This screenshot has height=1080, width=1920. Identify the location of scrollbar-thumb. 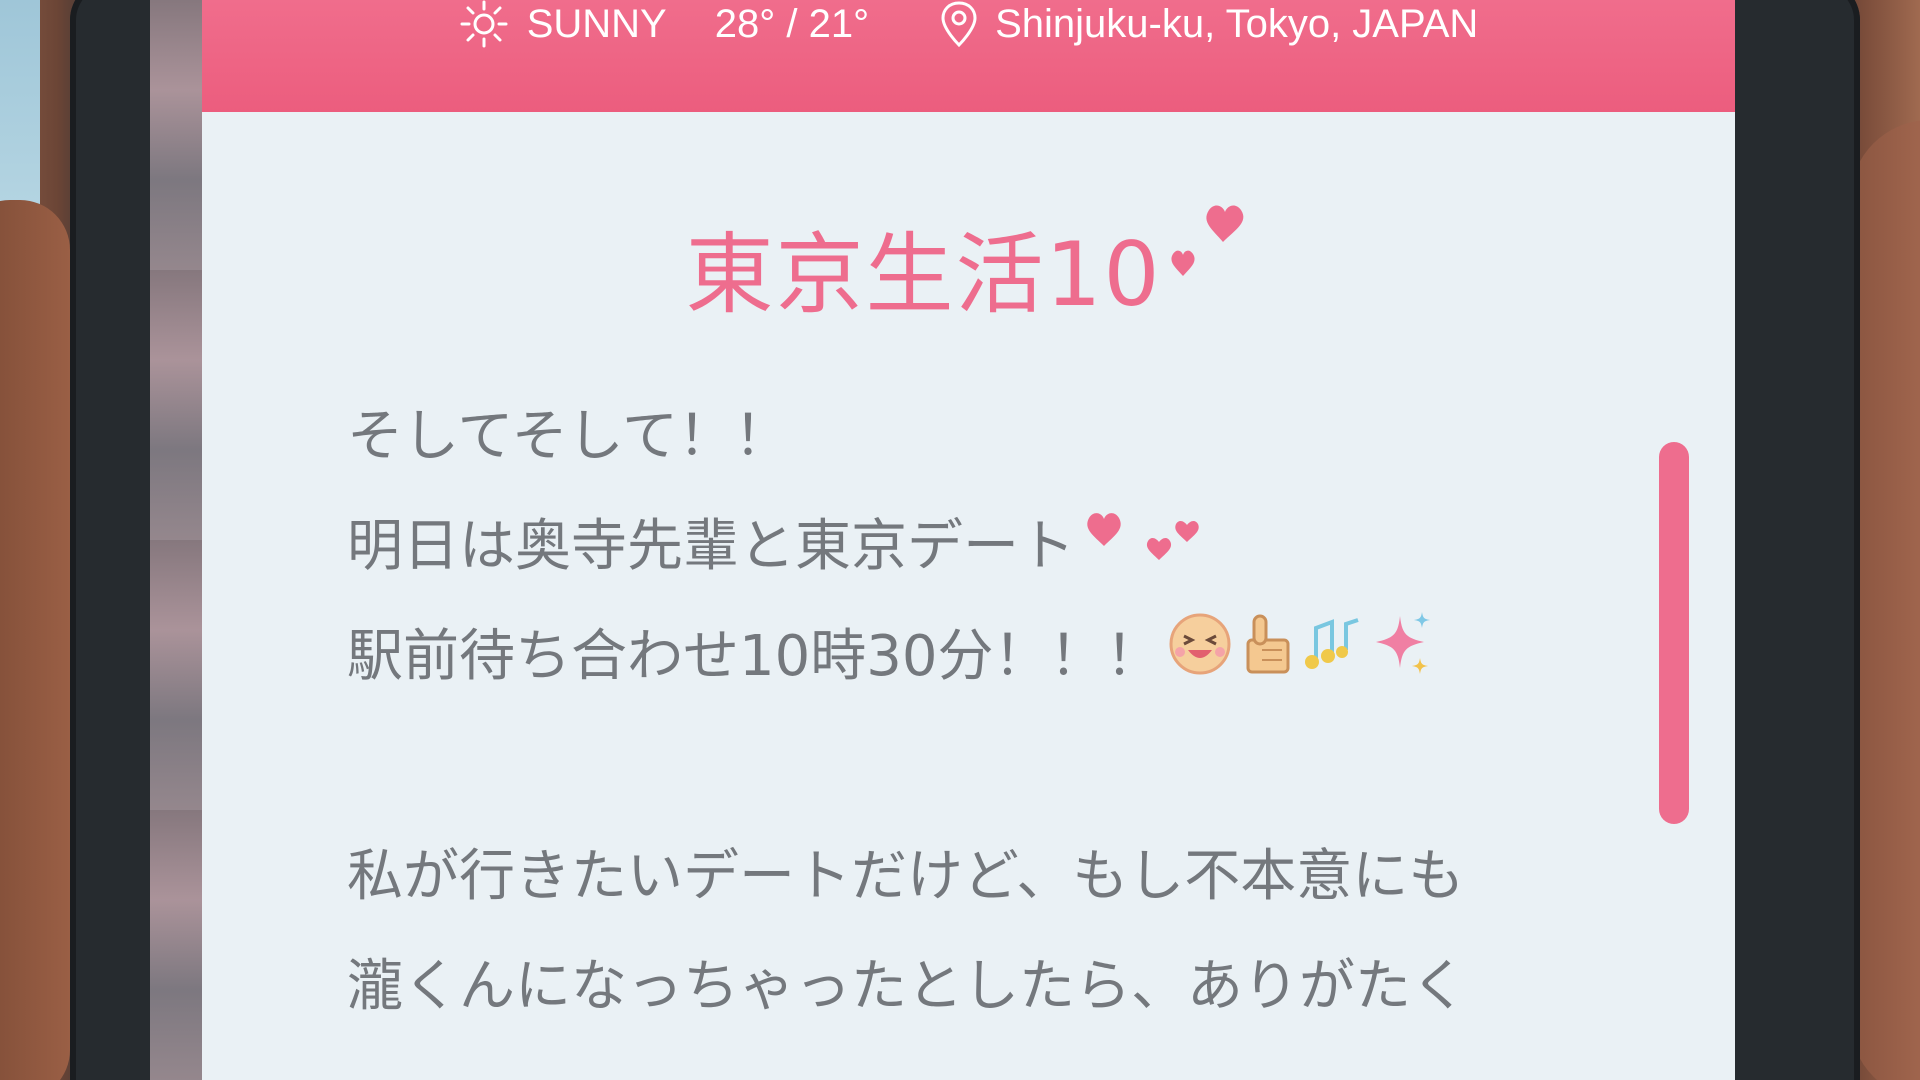
(1674, 633).